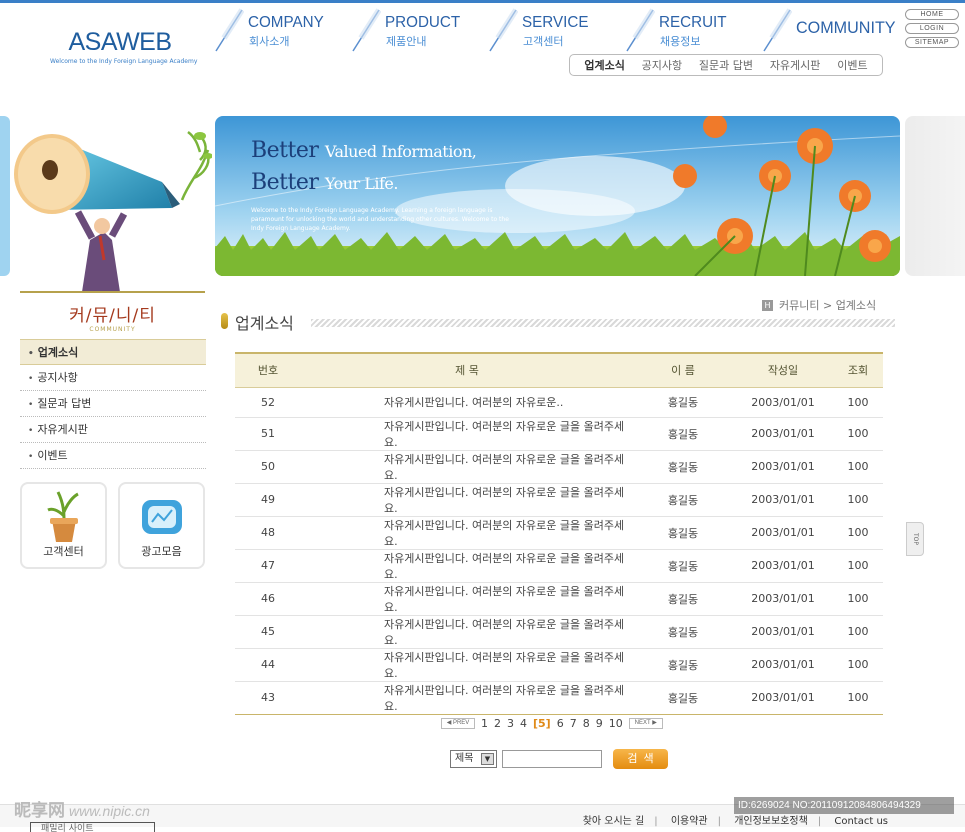  What do you see at coordinates (467, 370) in the screenshot?
I see `header-subject: 제 목` at bounding box center [467, 370].